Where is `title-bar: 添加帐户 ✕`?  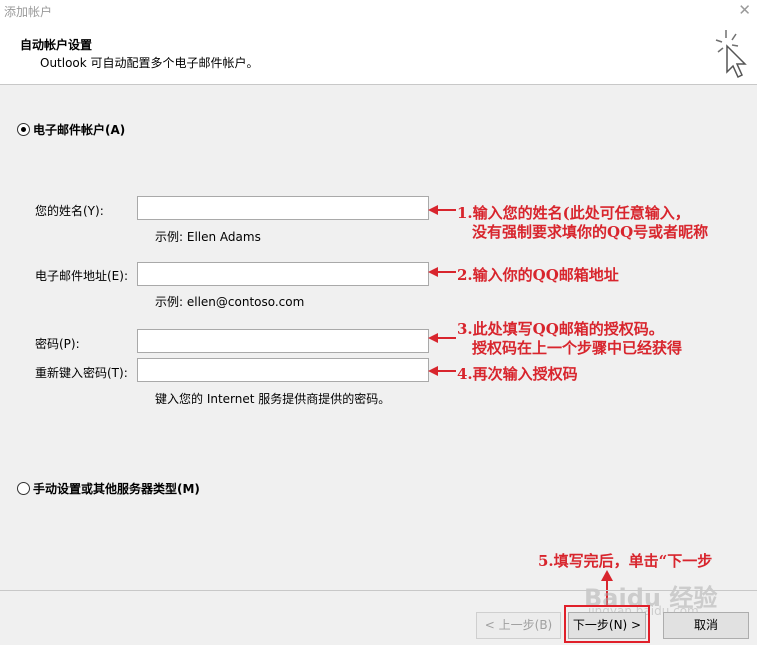
title-bar: 添加帐户 ✕ is located at coordinates (378, 11).